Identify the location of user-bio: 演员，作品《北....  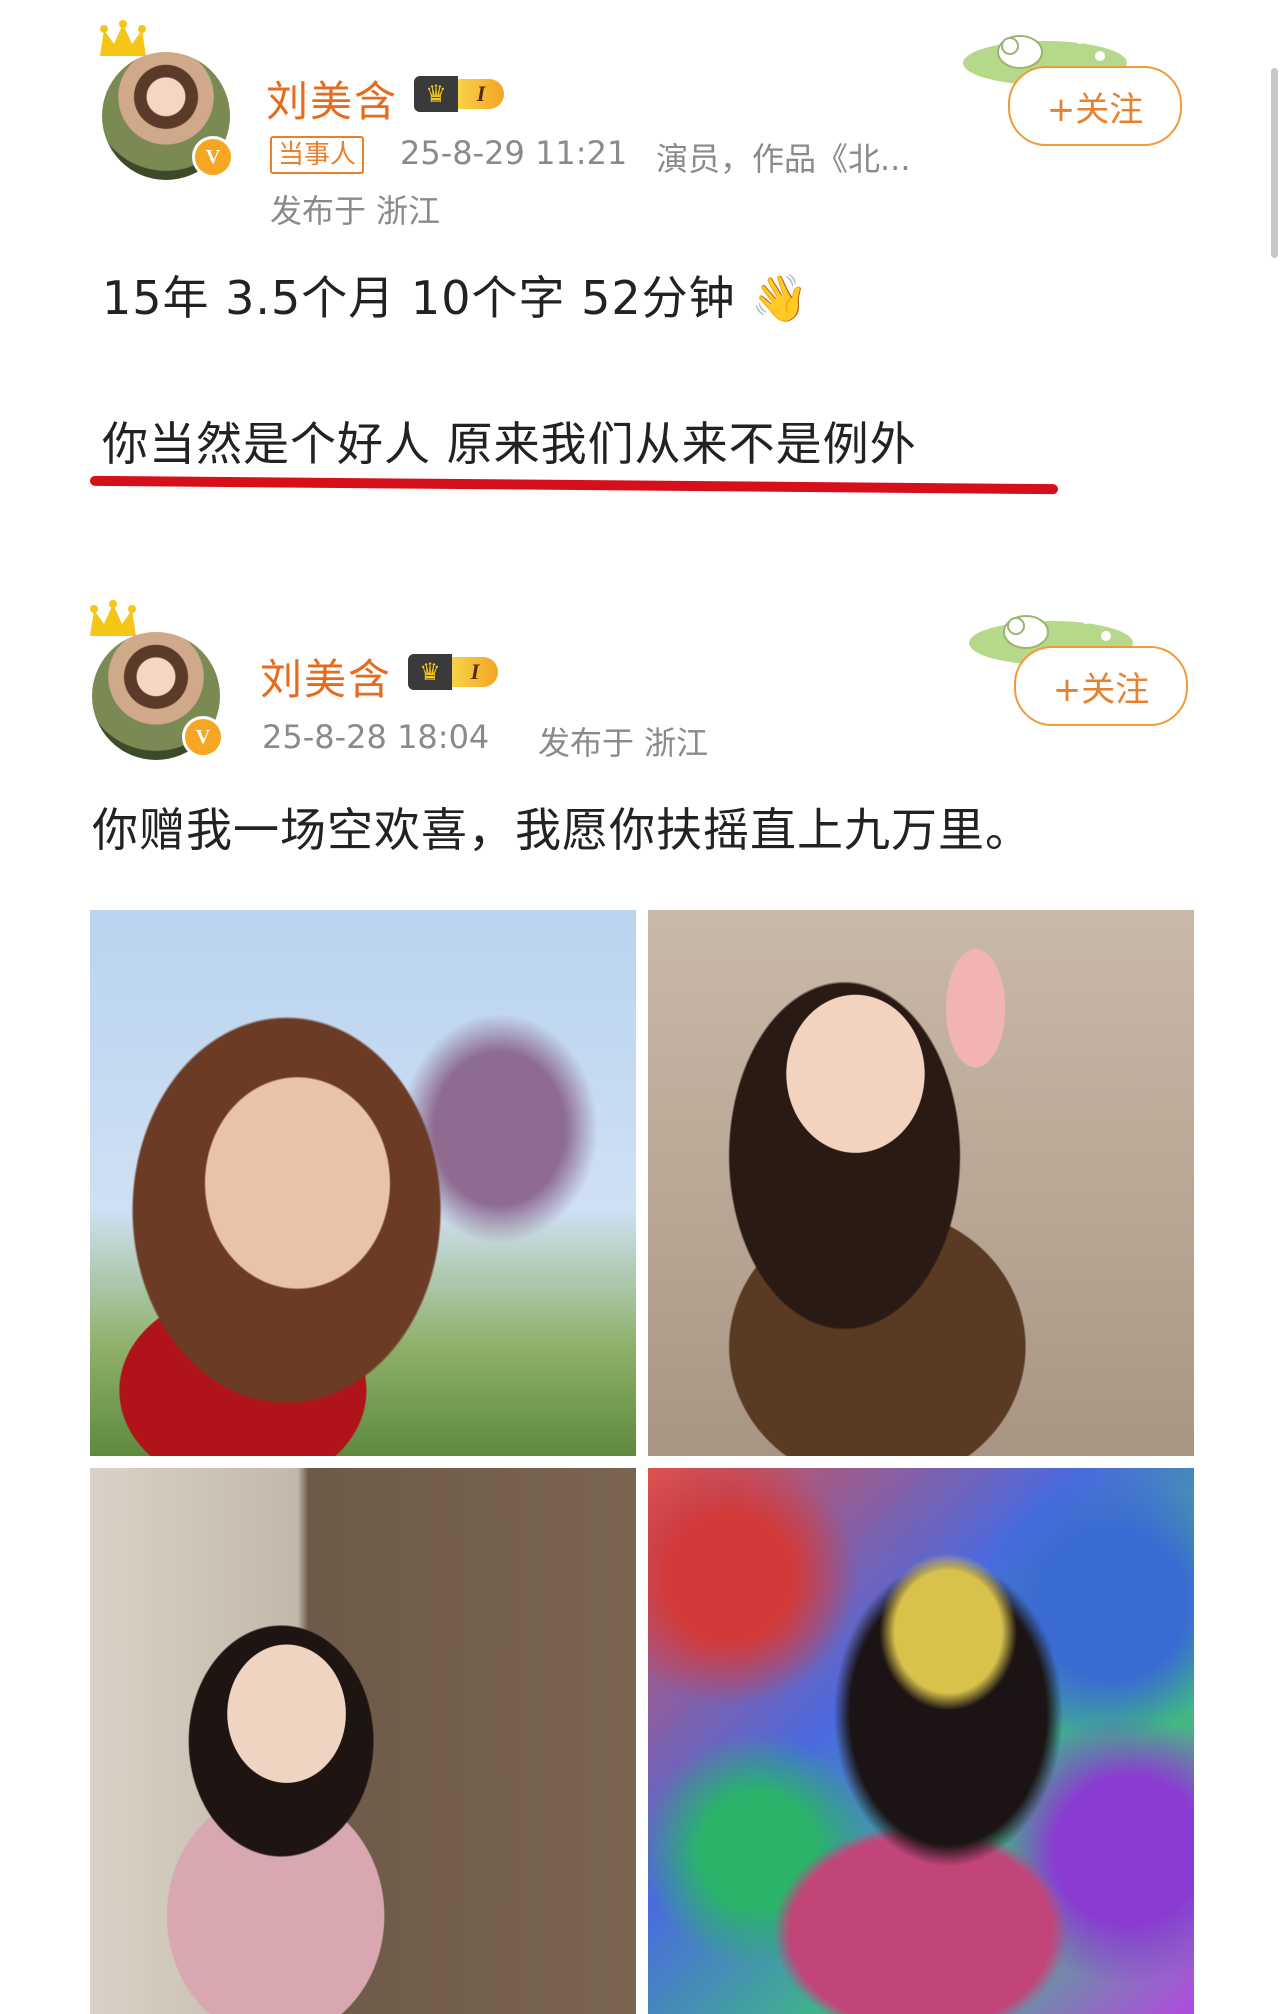
(783, 159).